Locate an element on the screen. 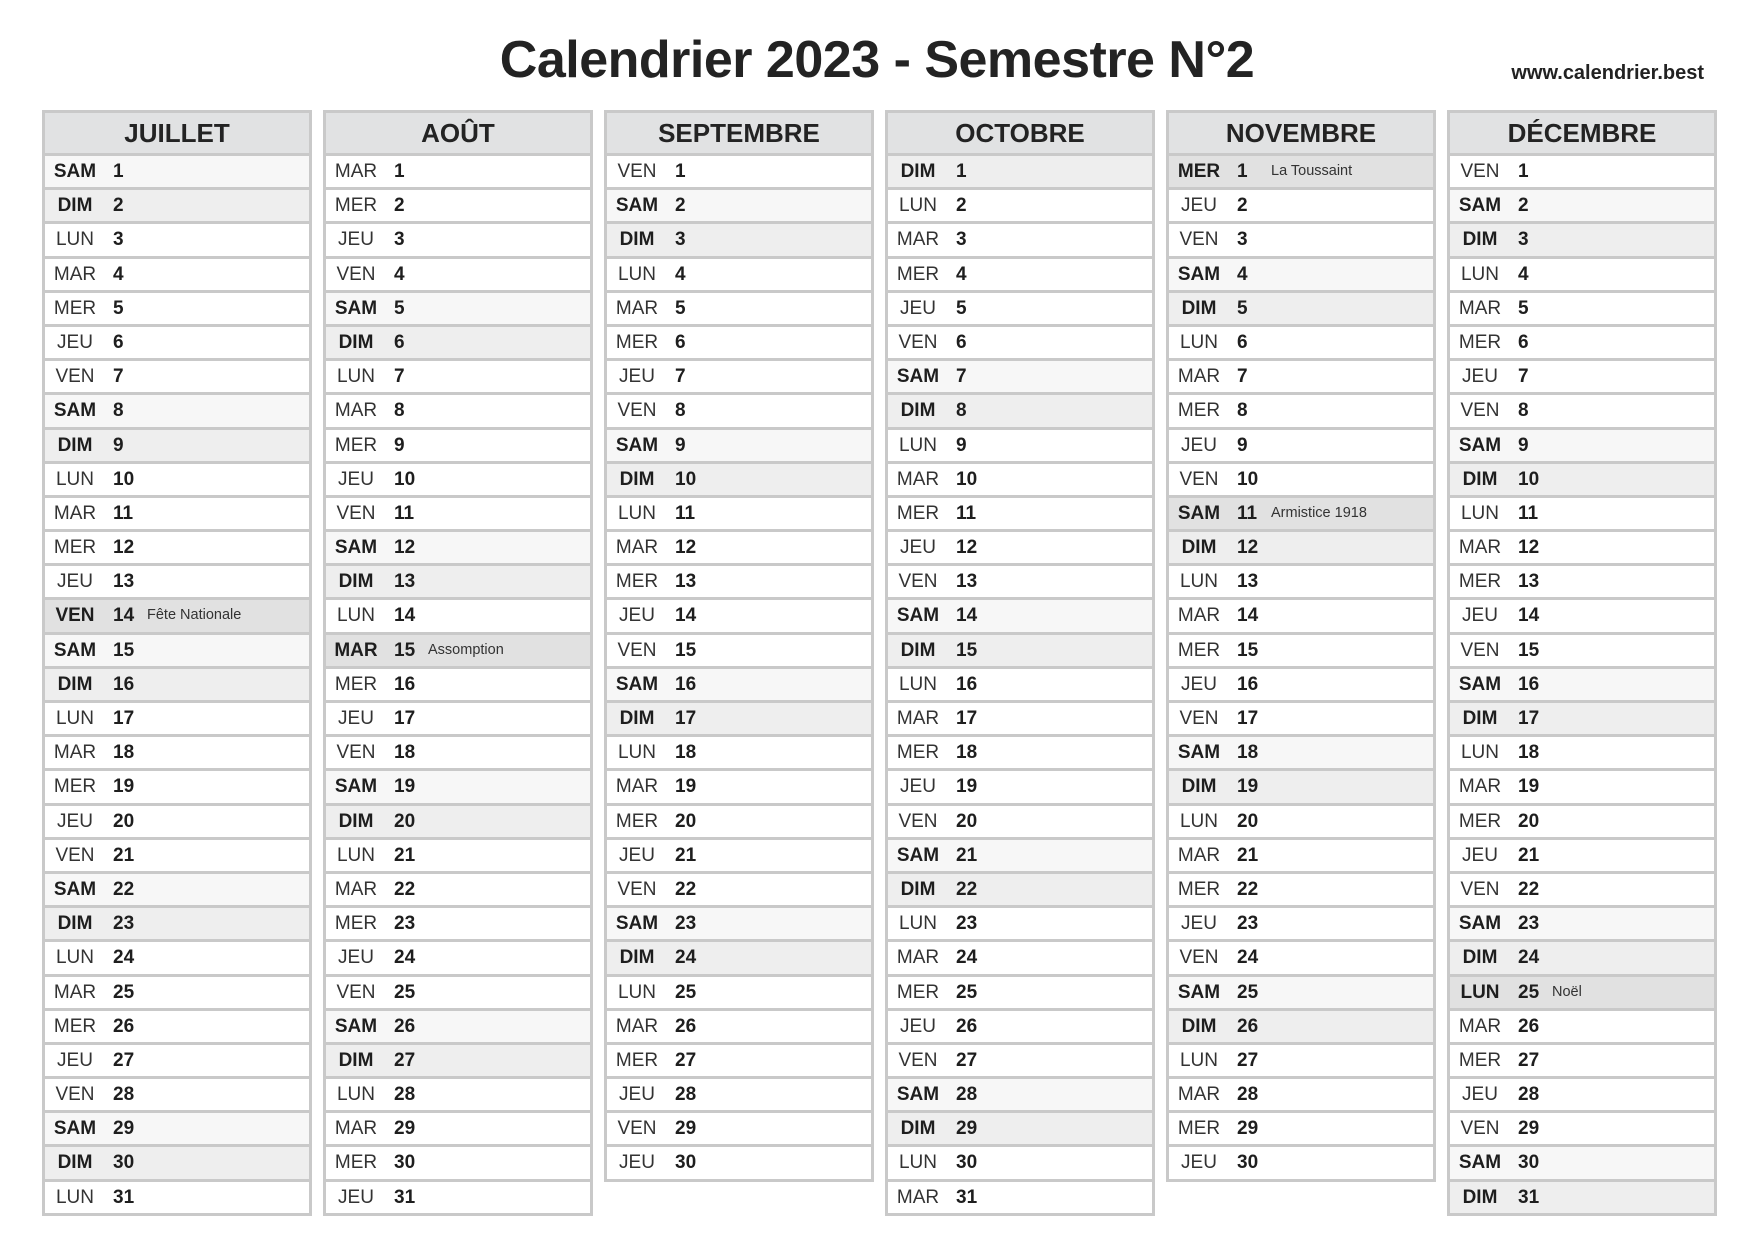 The width and height of the screenshot is (1754, 1240). day-row: VEN 8 is located at coordinates (739, 412).